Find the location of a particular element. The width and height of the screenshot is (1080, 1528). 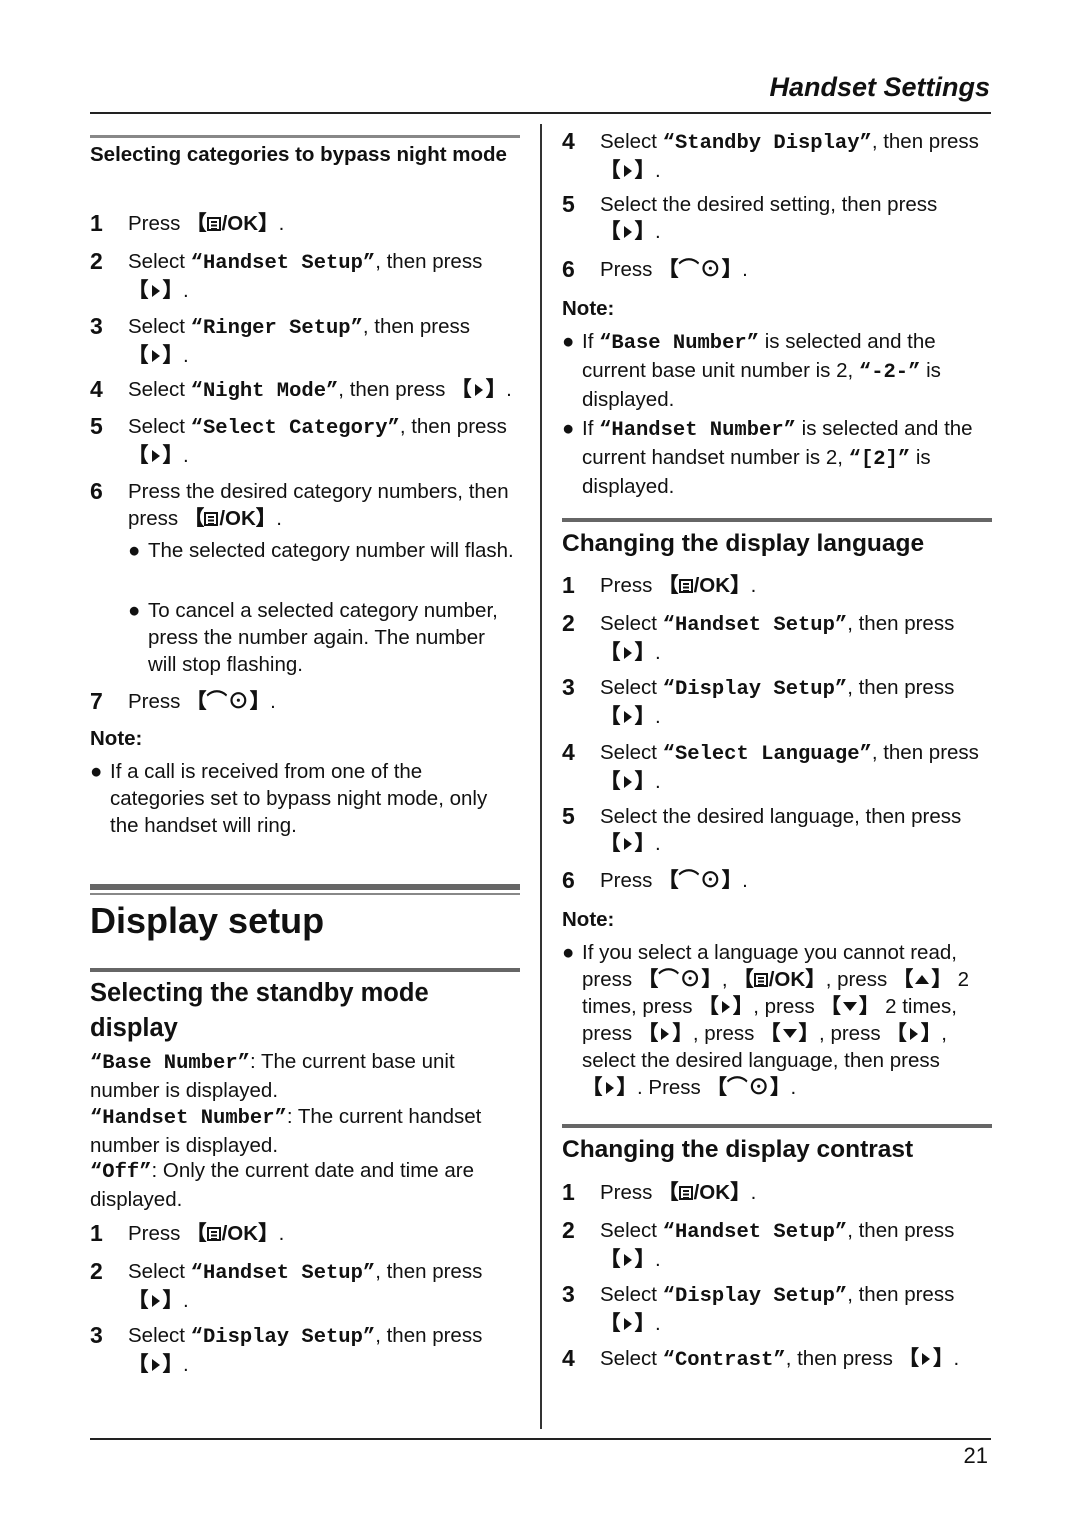

contrast-heading: Changing the display contrast is located at coordinates (738, 1149).